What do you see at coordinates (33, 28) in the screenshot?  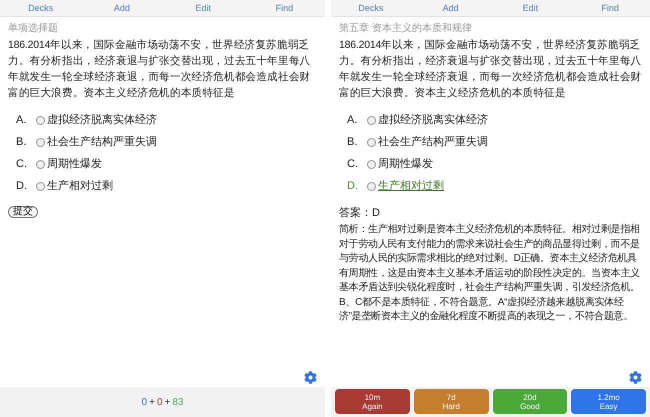 I see `category-label: 单项选择题` at bounding box center [33, 28].